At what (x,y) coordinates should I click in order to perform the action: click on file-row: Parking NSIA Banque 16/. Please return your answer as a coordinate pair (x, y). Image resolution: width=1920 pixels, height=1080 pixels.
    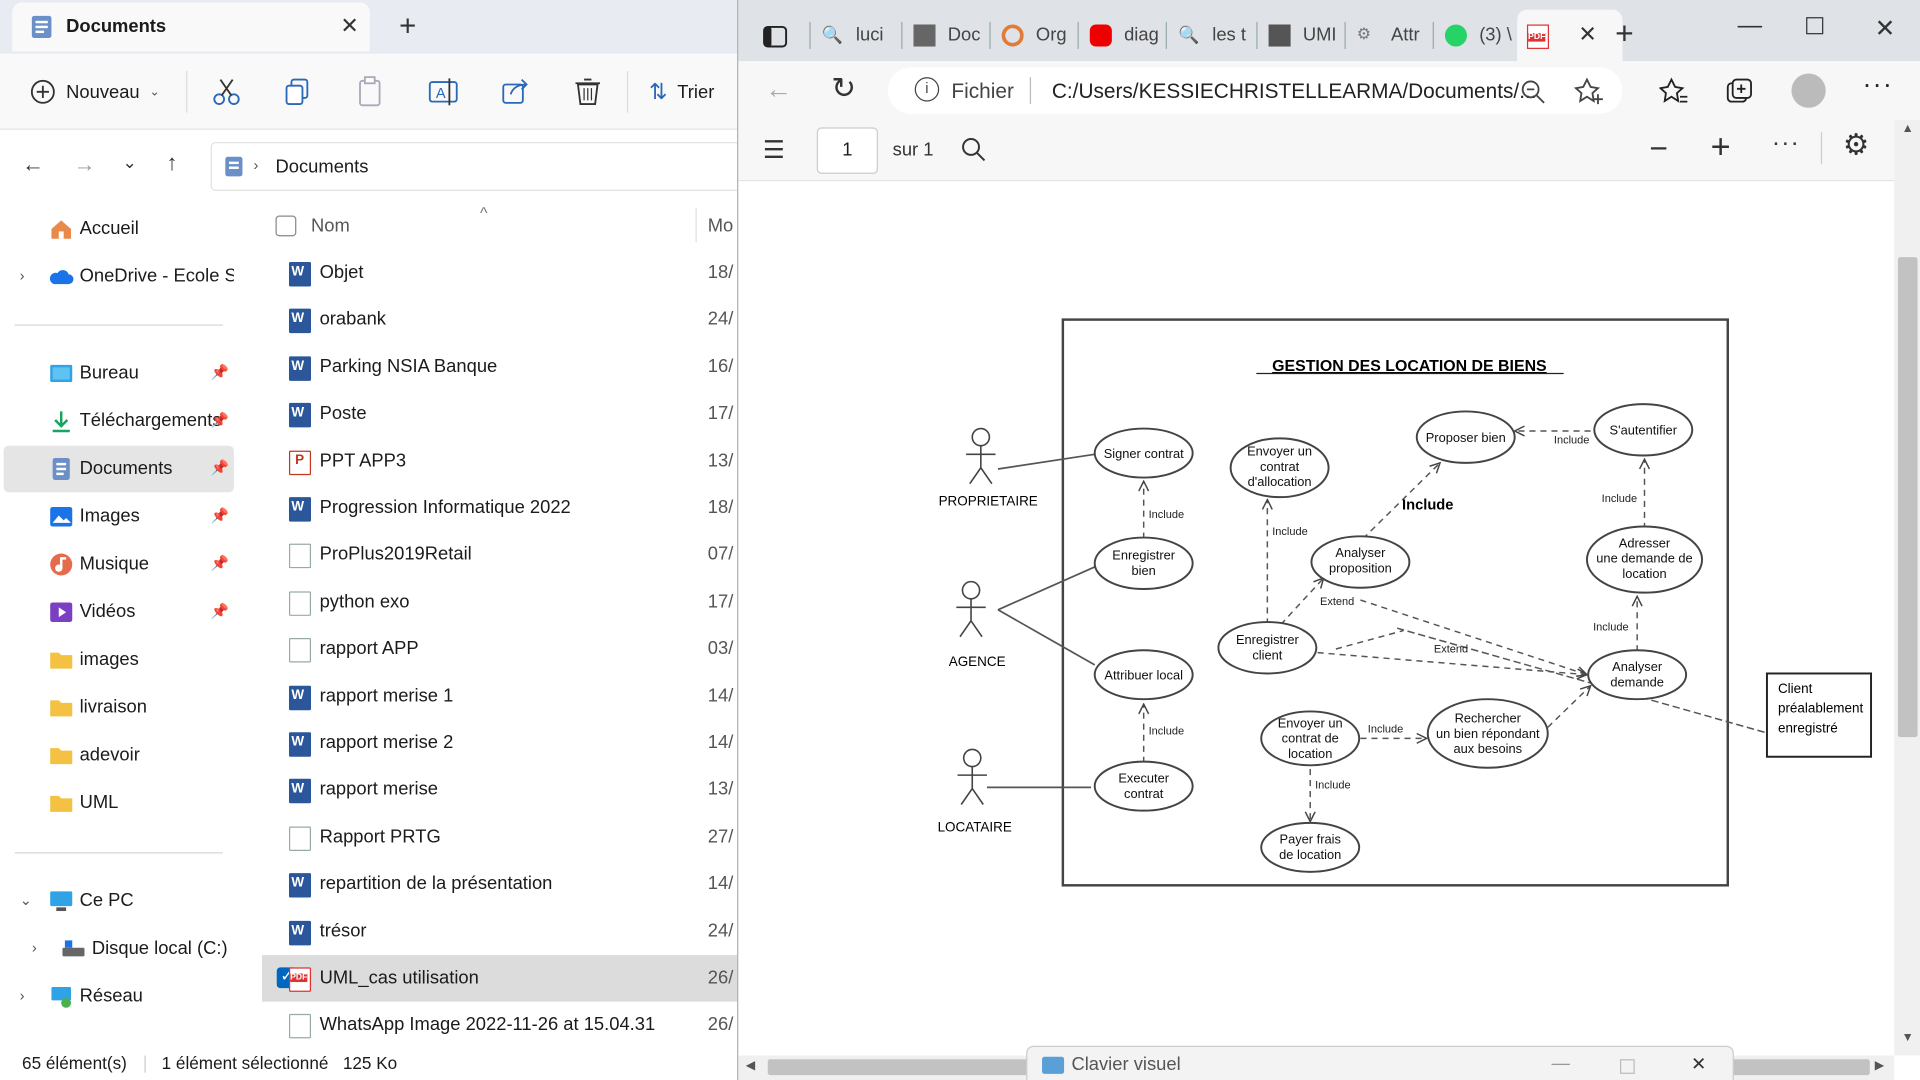
    Looking at the image, I should click on (499, 367).